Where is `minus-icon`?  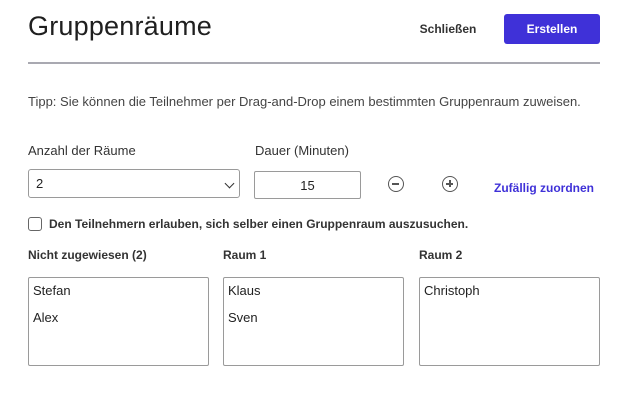 minus-icon is located at coordinates (396, 184).